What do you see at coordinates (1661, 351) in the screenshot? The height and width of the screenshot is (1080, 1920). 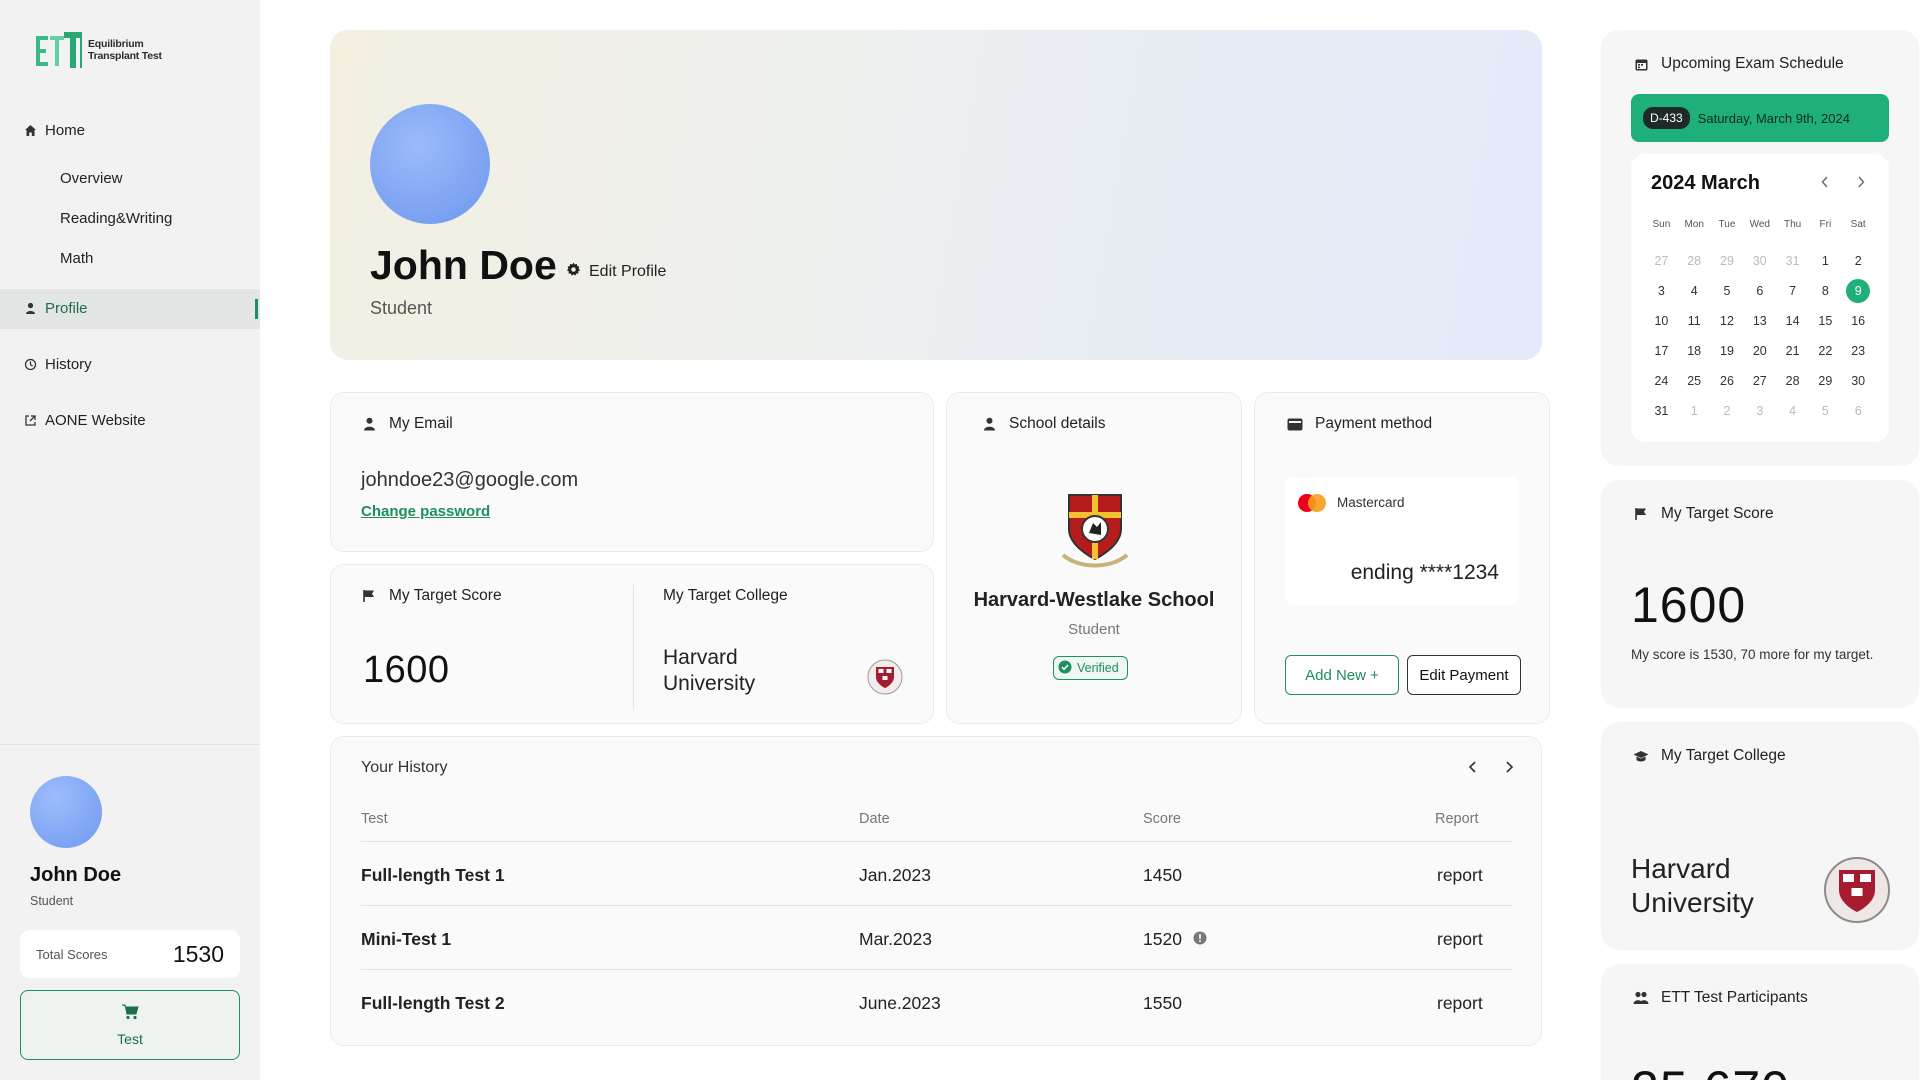 I see `calendar-day: 17` at bounding box center [1661, 351].